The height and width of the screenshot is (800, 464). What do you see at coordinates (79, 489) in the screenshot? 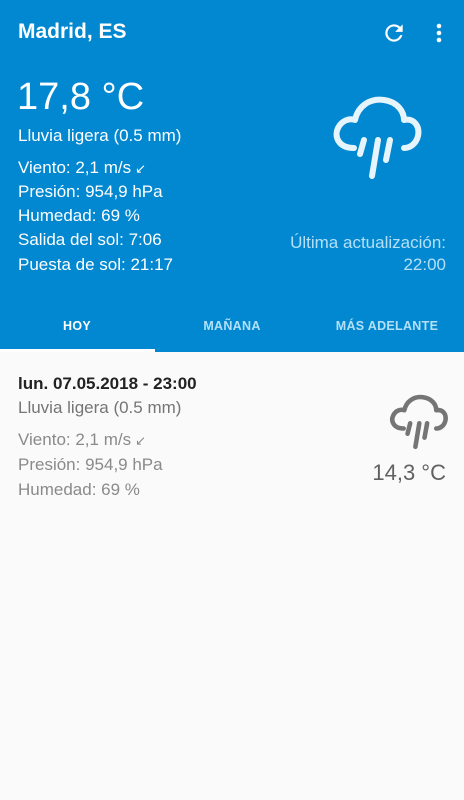
I see `forecast-humidity: Humedad: 69 %` at bounding box center [79, 489].